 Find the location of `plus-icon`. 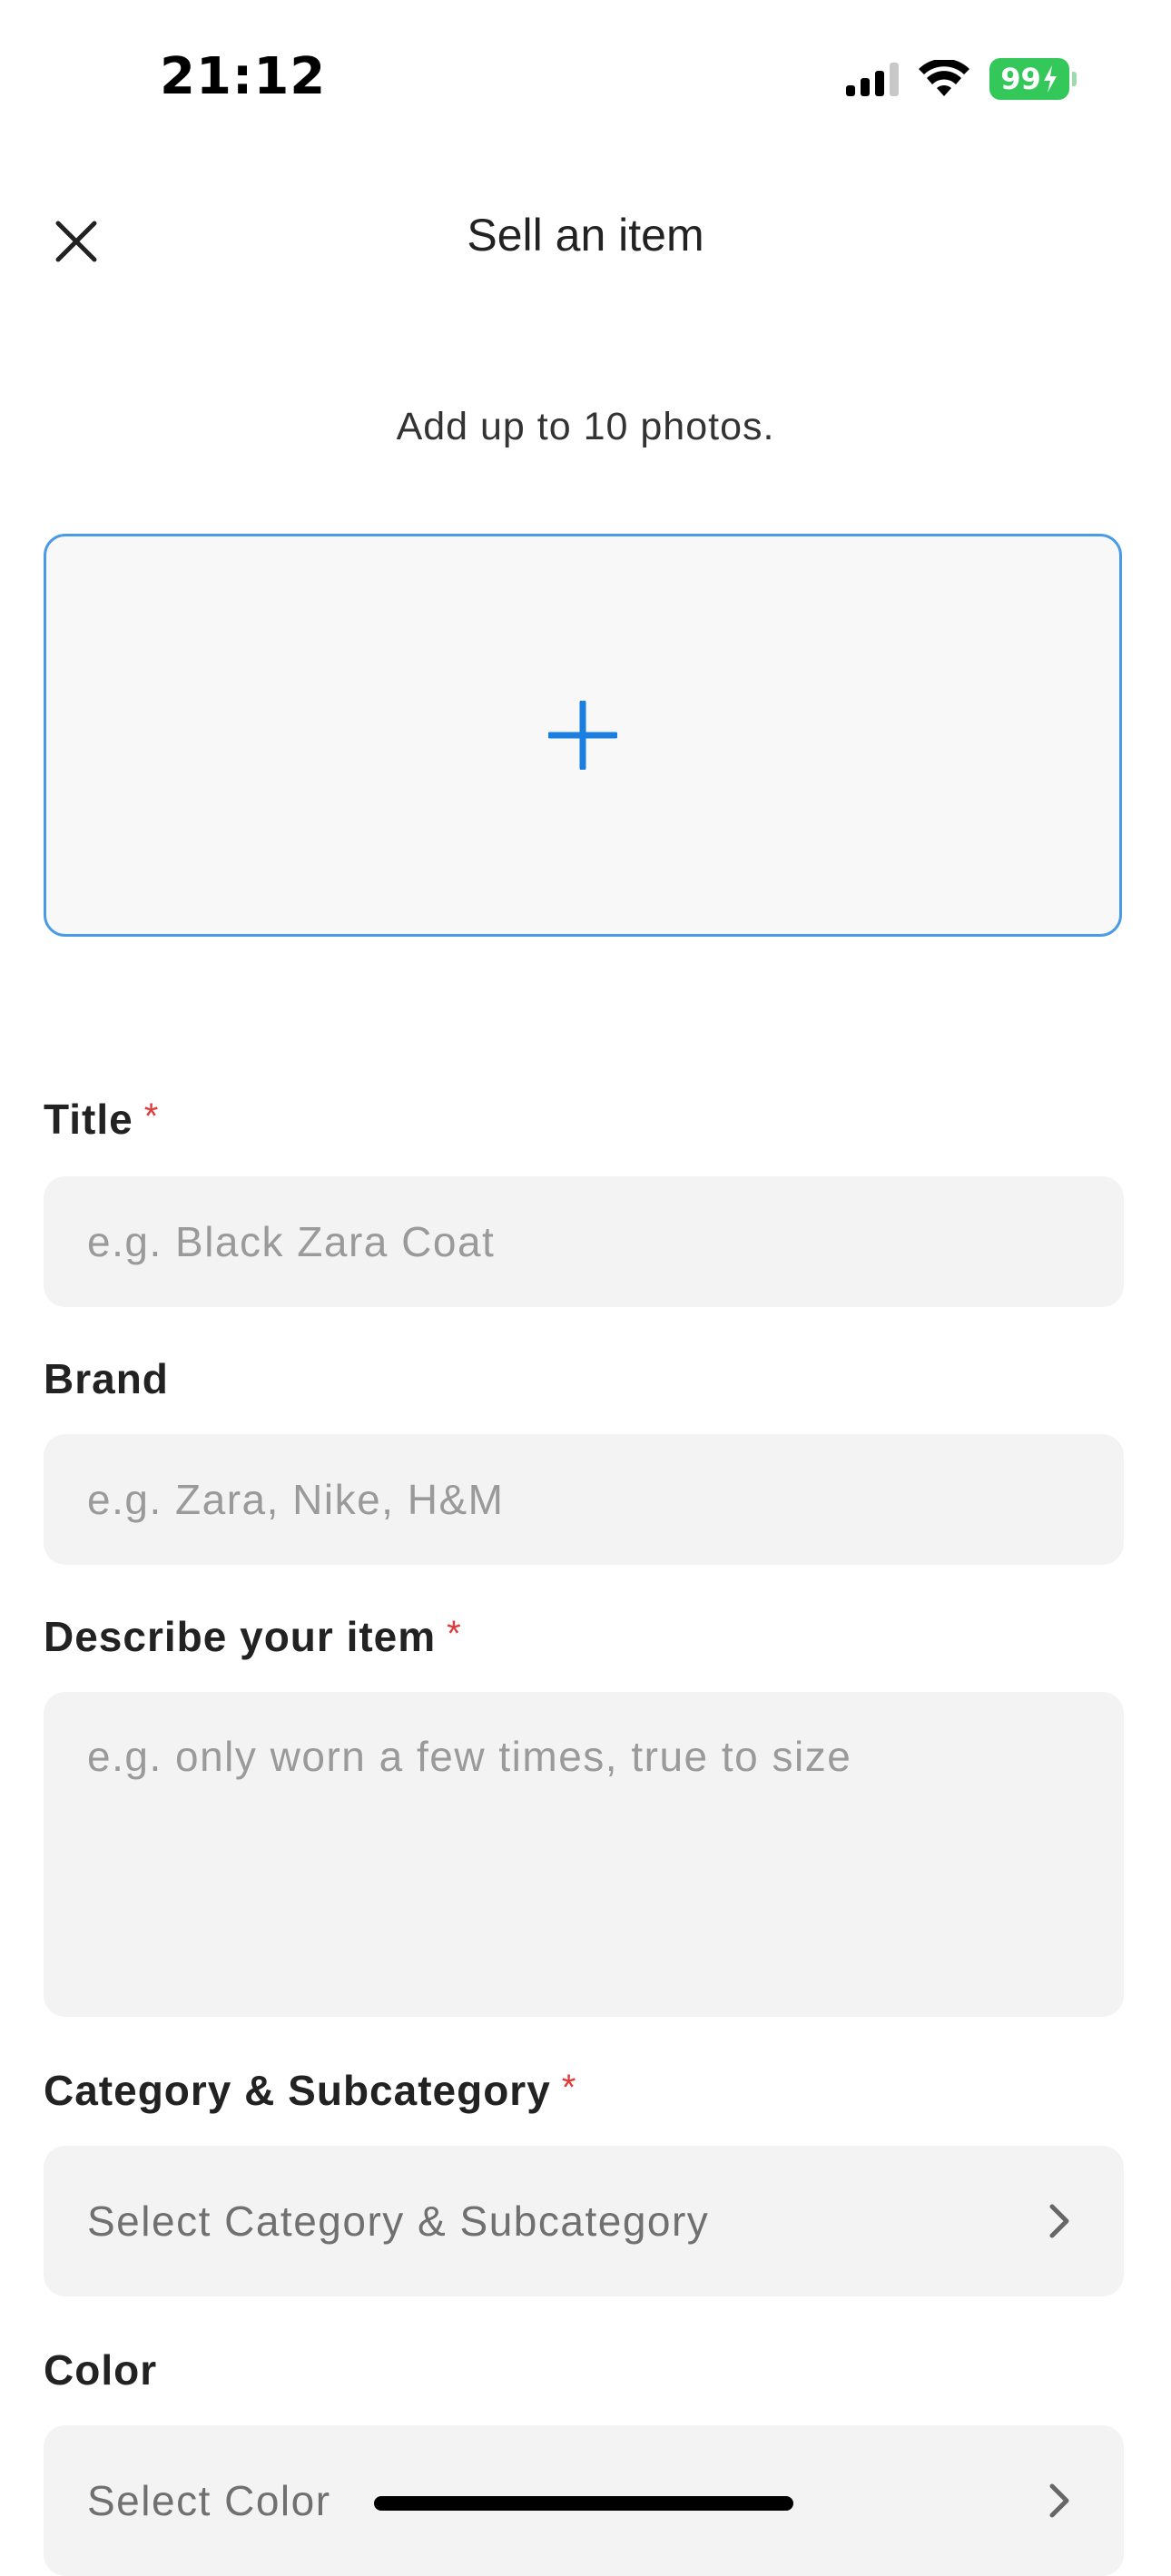

plus-icon is located at coordinates (582, 735).